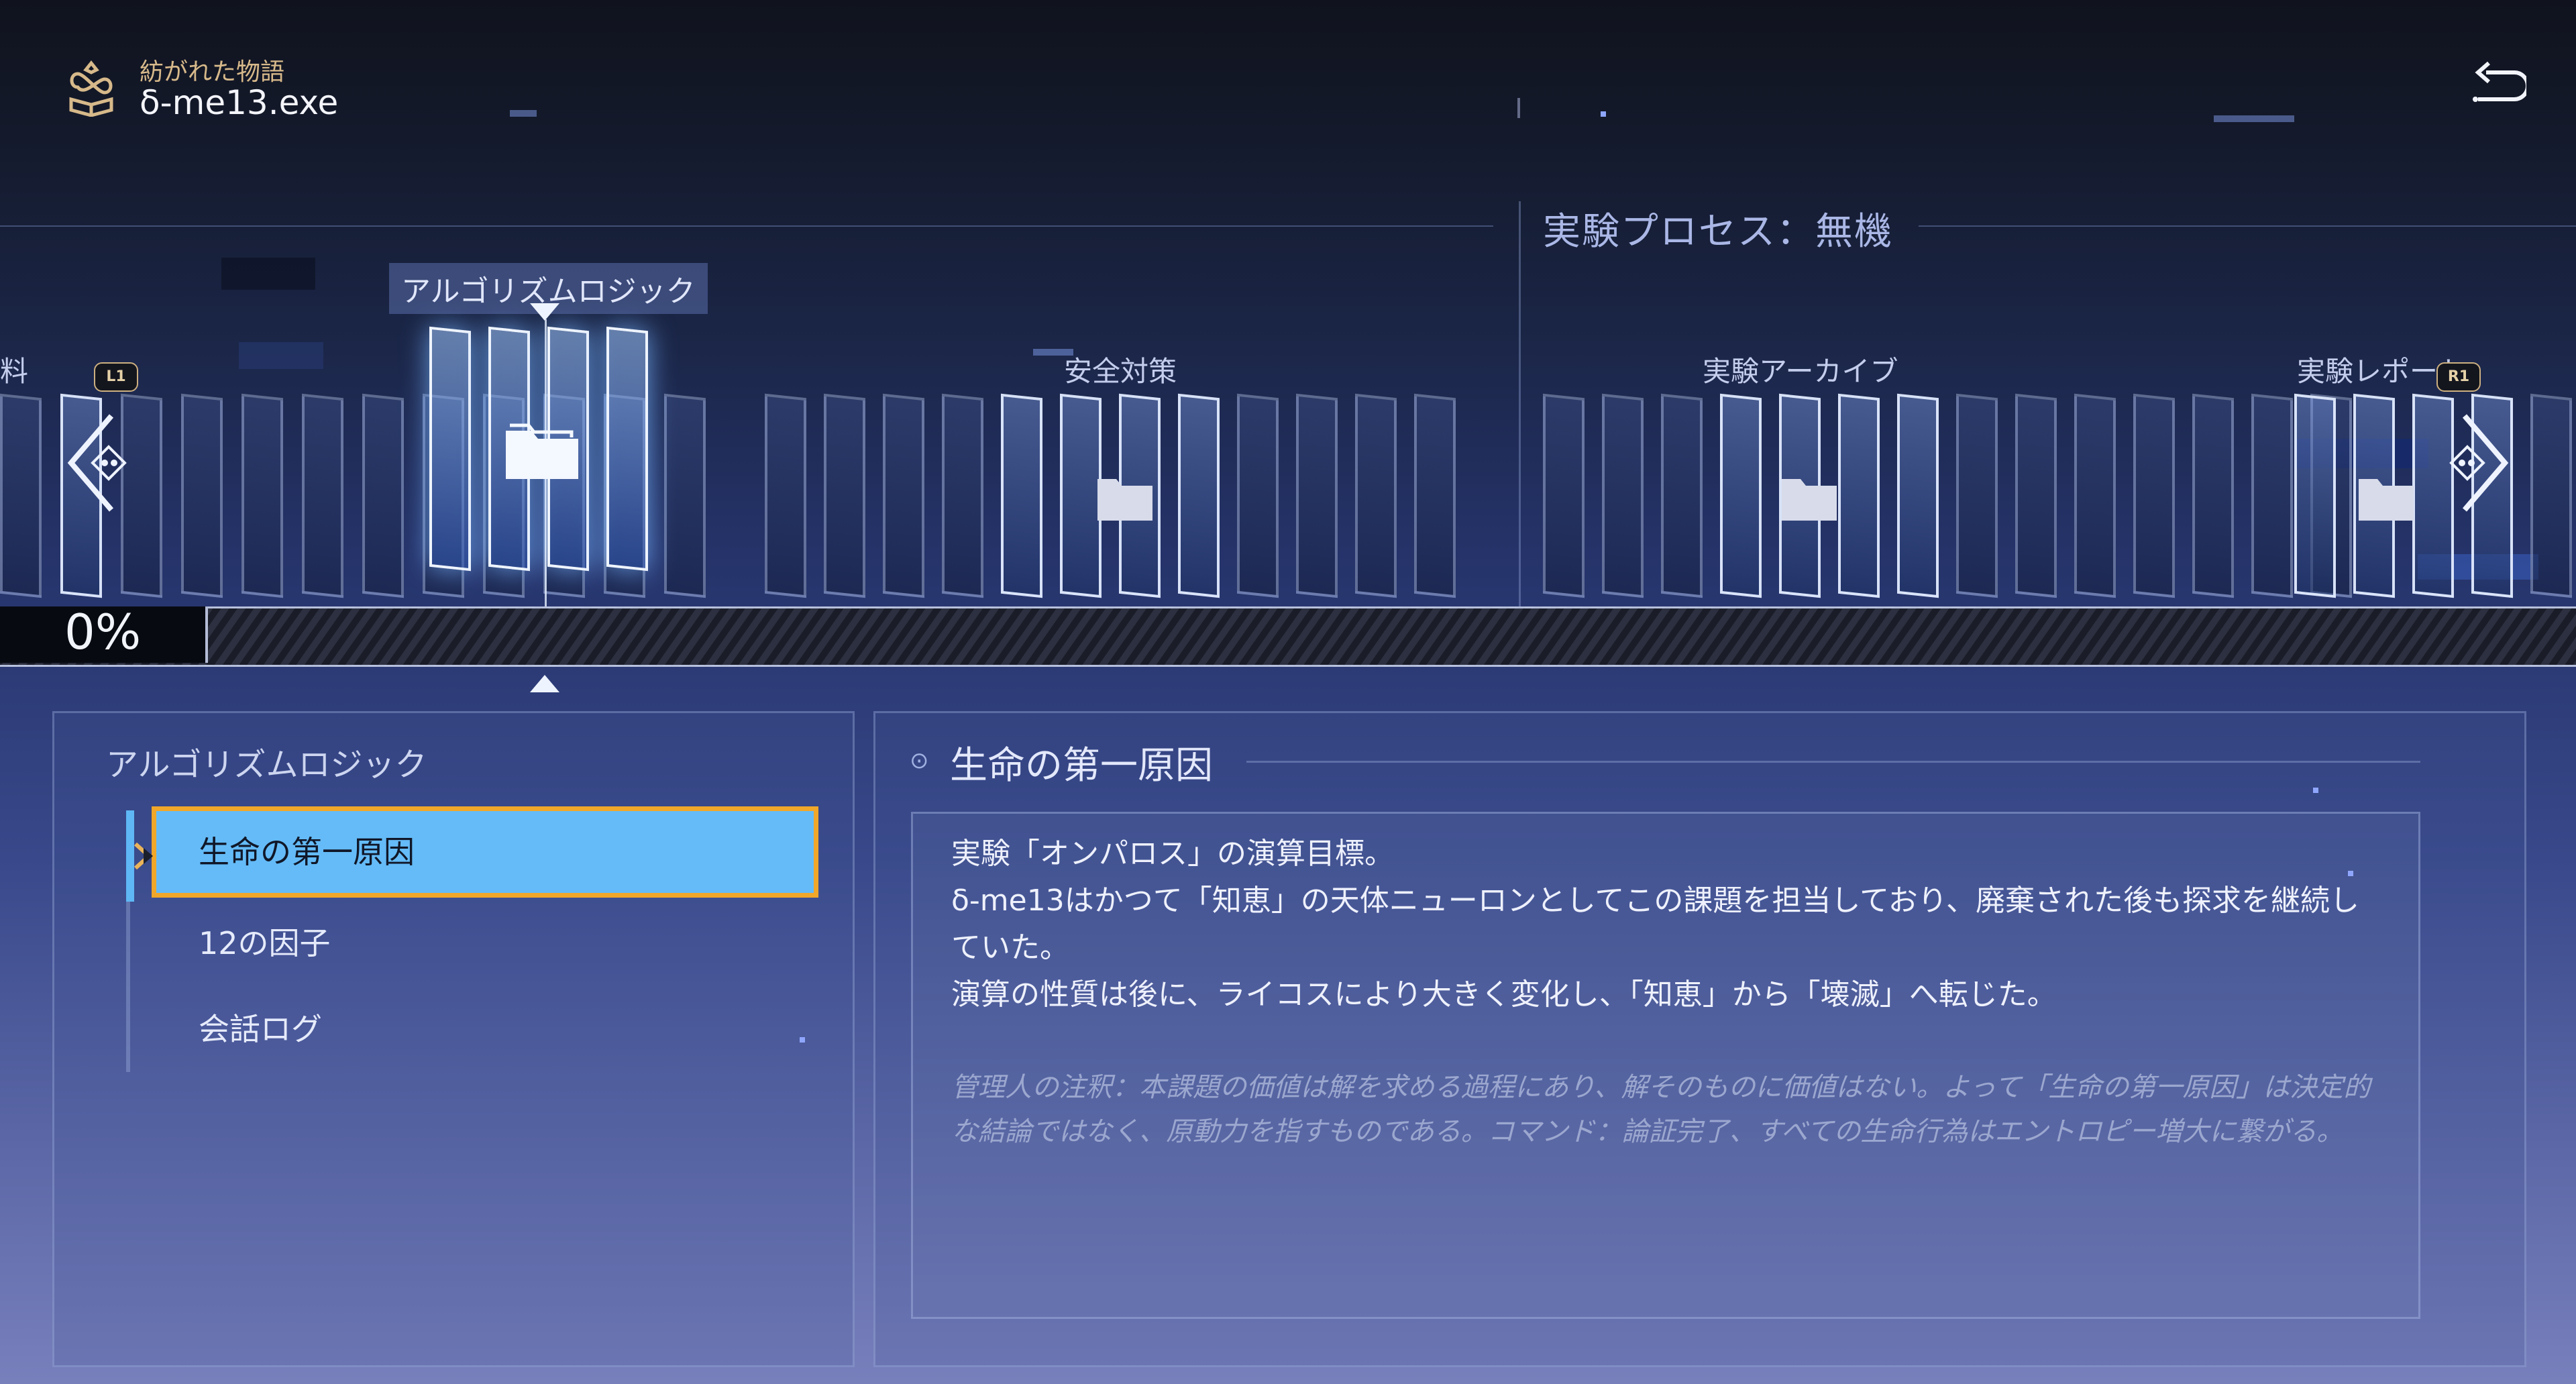  Describe the element at coordinates (2479, 463) in the screenshot. I see `chevron-right-icon` at that location.